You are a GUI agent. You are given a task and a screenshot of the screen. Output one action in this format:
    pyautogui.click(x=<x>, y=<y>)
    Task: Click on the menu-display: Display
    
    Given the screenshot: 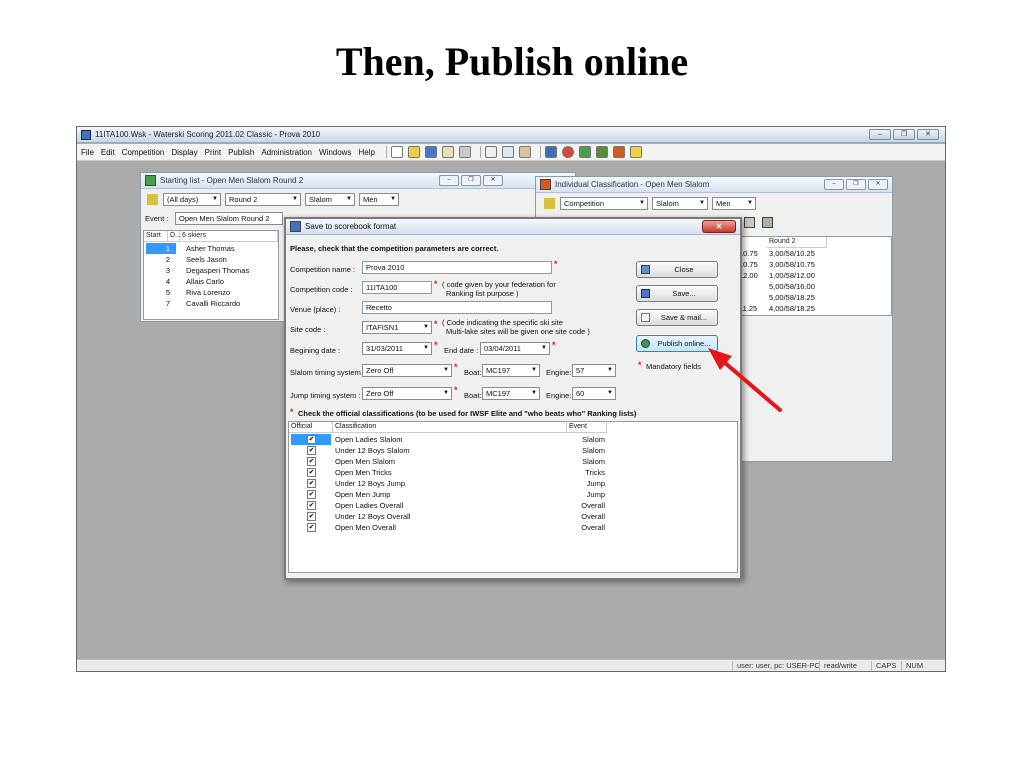 What is the action you would take?
    pyautogui.click(x=184, y=152)
    